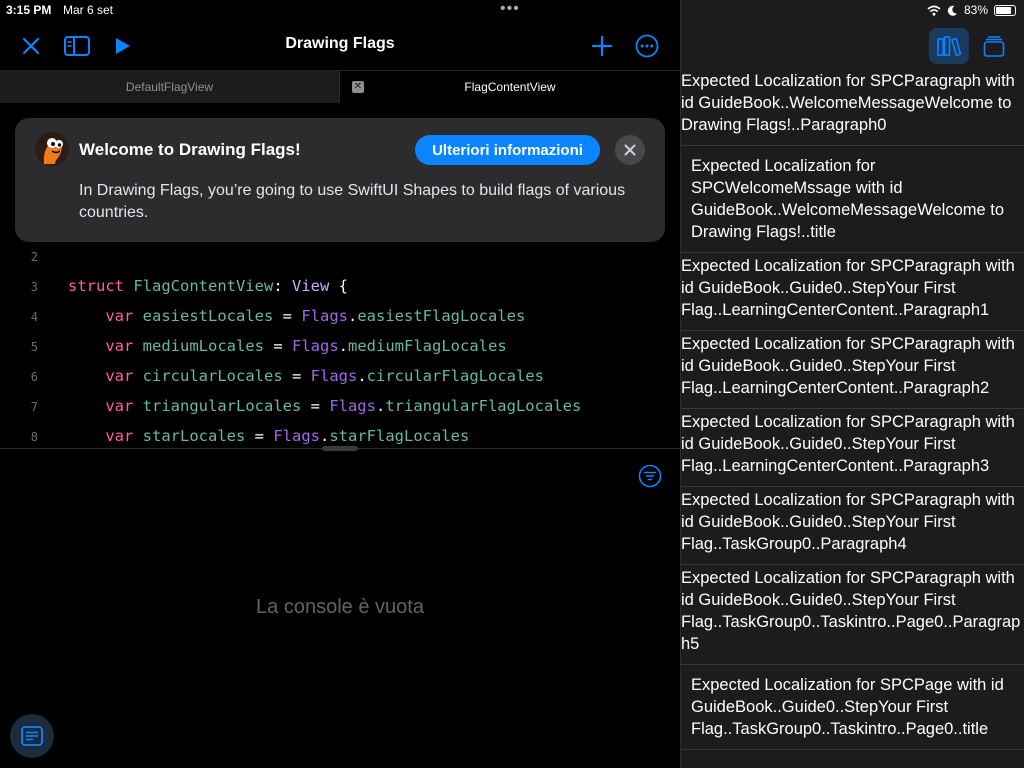  I want to click on tab-flag-content-view: ✕ FlagContentView, so click(510, 87).